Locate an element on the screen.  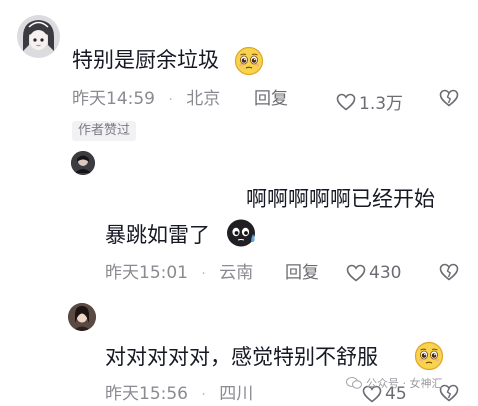
comment-text-content: 特别是厨余垃圾 is located at coordinates (145, 60).